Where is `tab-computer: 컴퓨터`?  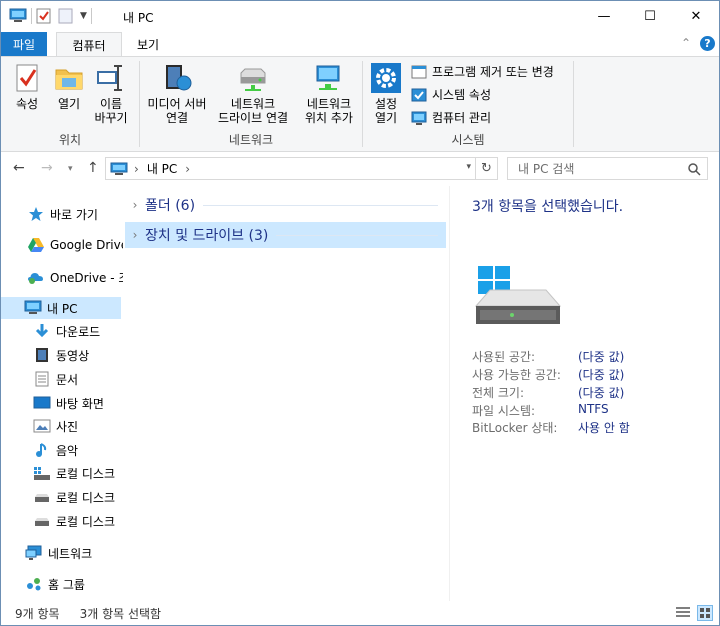 tab-computer: 컴퓨터 is located at coordinates (89, 44).